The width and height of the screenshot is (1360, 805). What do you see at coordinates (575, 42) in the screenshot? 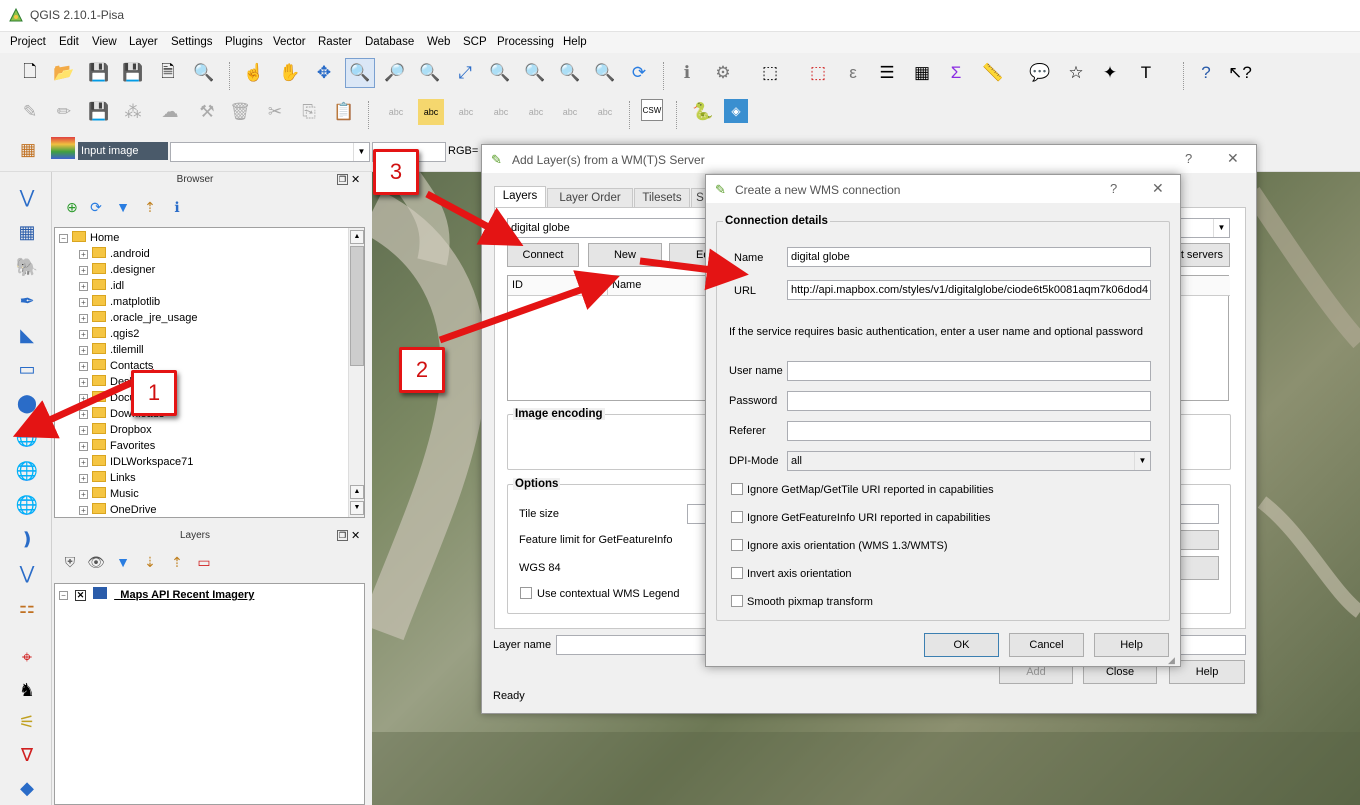
I see `menu-help: Help` at bounding box center [575, 42].